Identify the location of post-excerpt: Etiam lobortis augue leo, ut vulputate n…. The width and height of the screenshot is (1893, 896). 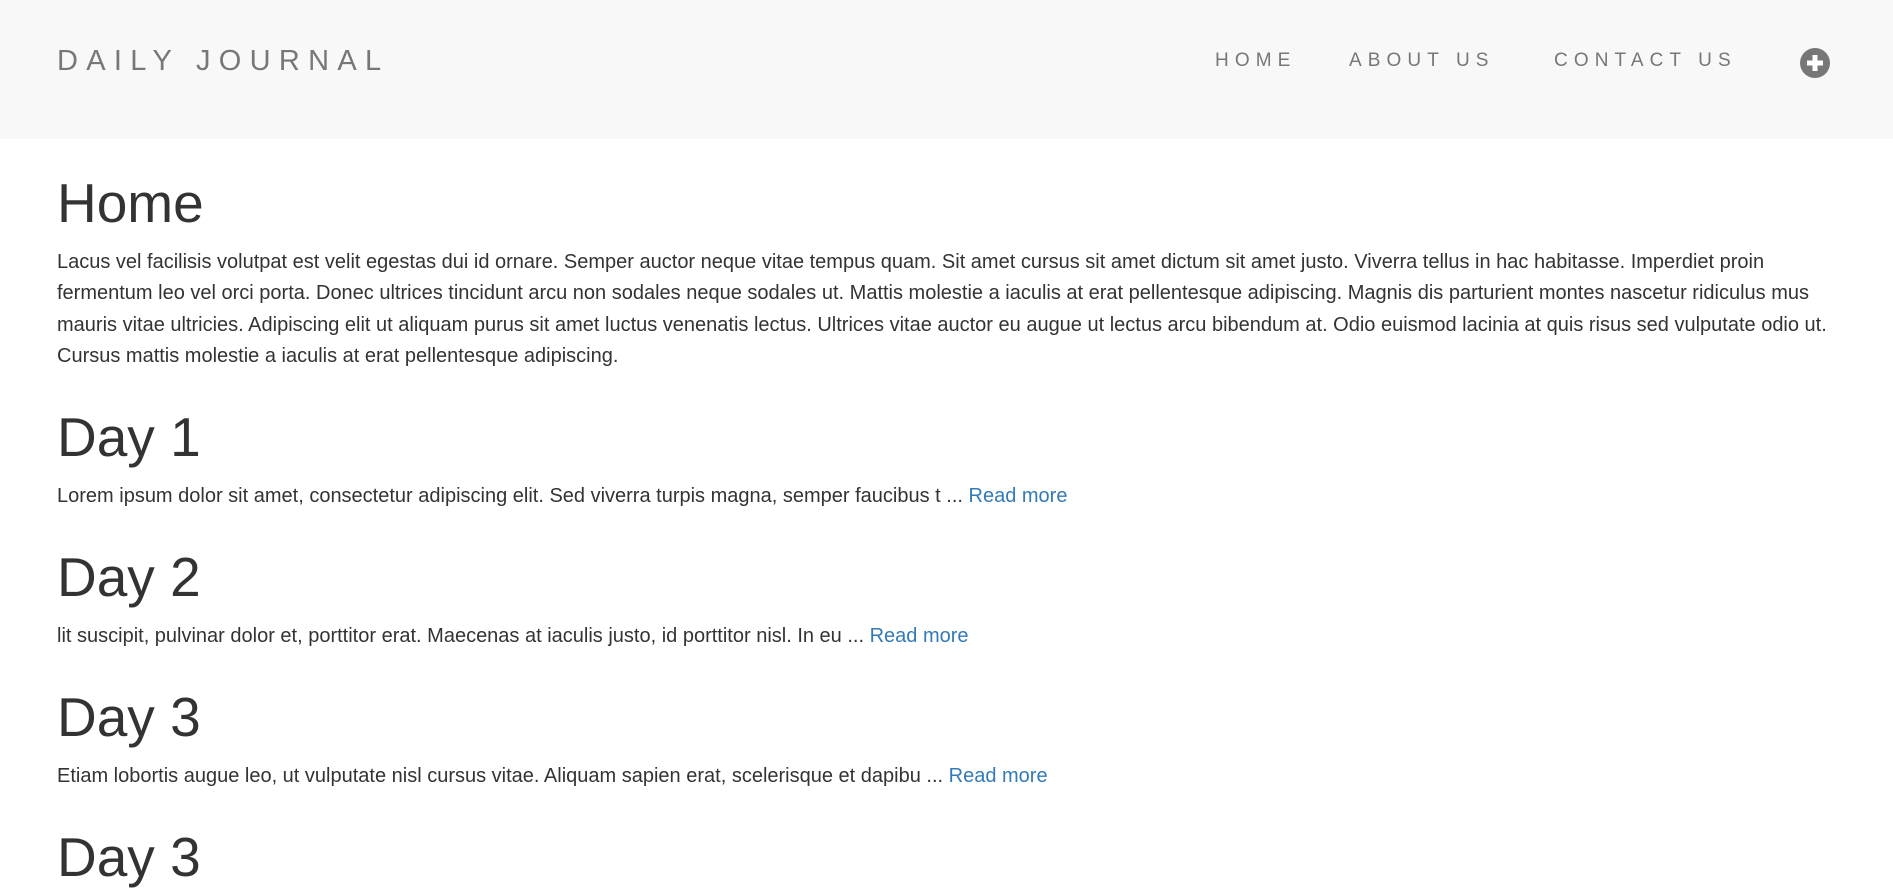
(552, 776).